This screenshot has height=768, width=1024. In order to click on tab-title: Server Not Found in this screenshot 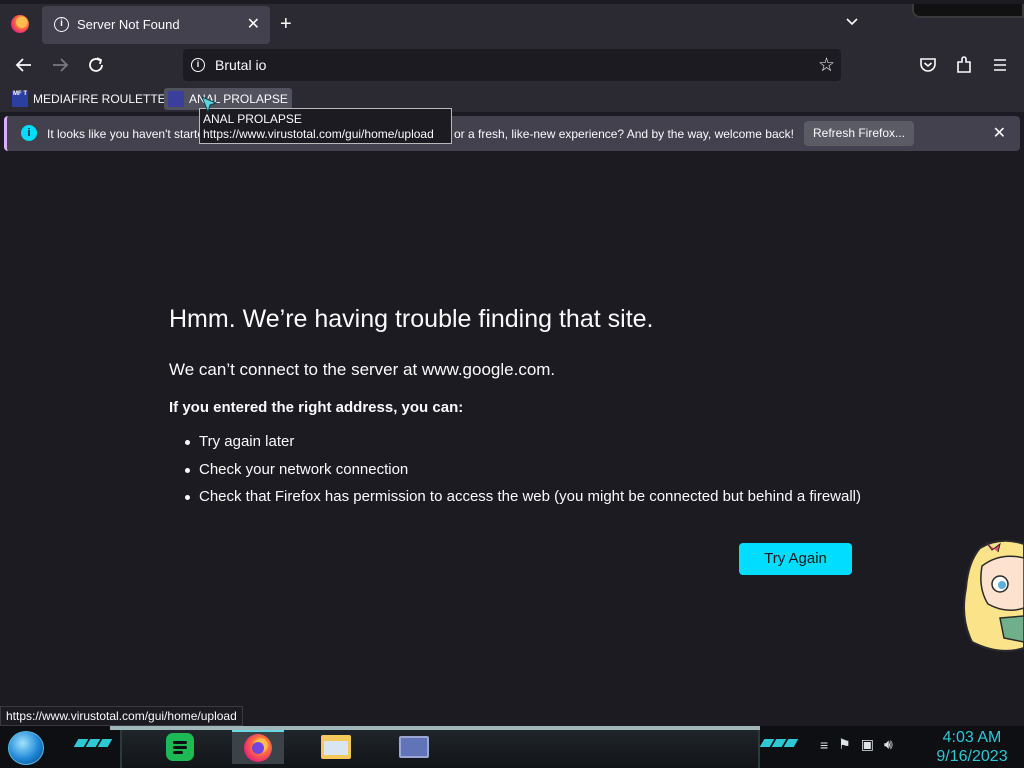, I will do `click(128, 24)`.